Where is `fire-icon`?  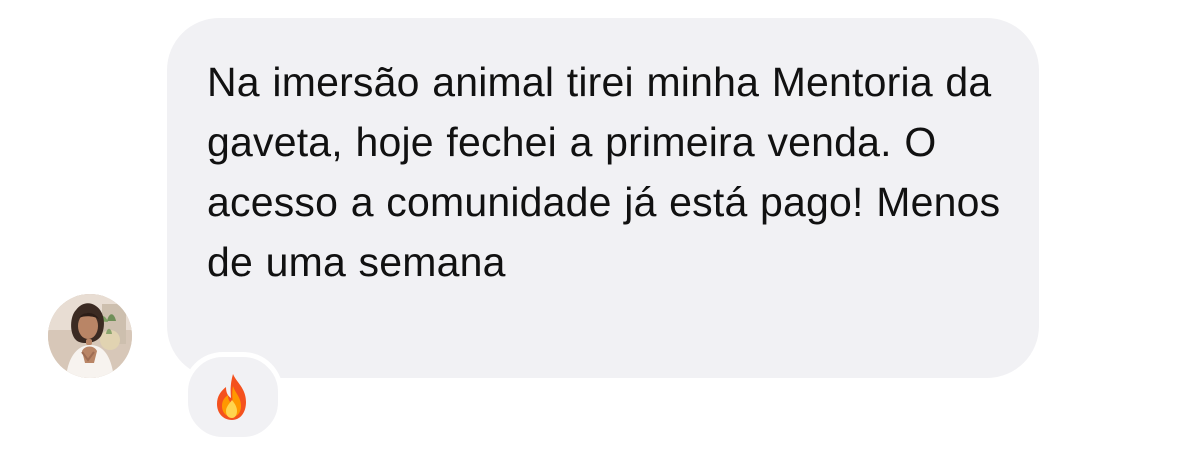 fire-icon is located at coordinates (231, 397).